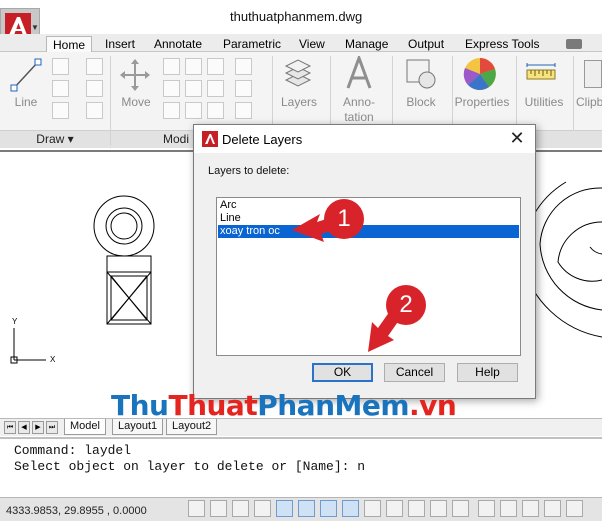 The height and width of the screenshot is (521, 602). I want to click on step-1-badge: 1, so click(344, 219).